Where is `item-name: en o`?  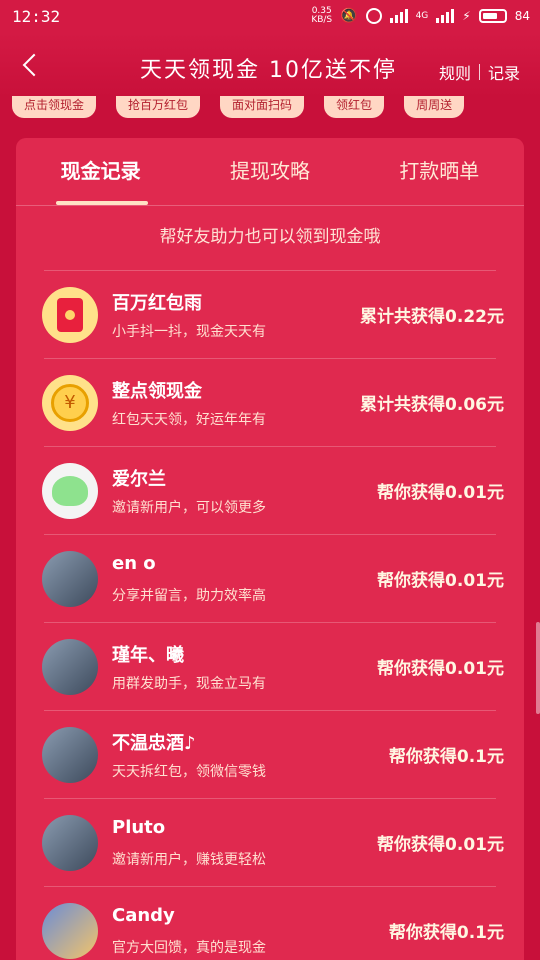
item-name: en o is located at coordinates (134, 563).